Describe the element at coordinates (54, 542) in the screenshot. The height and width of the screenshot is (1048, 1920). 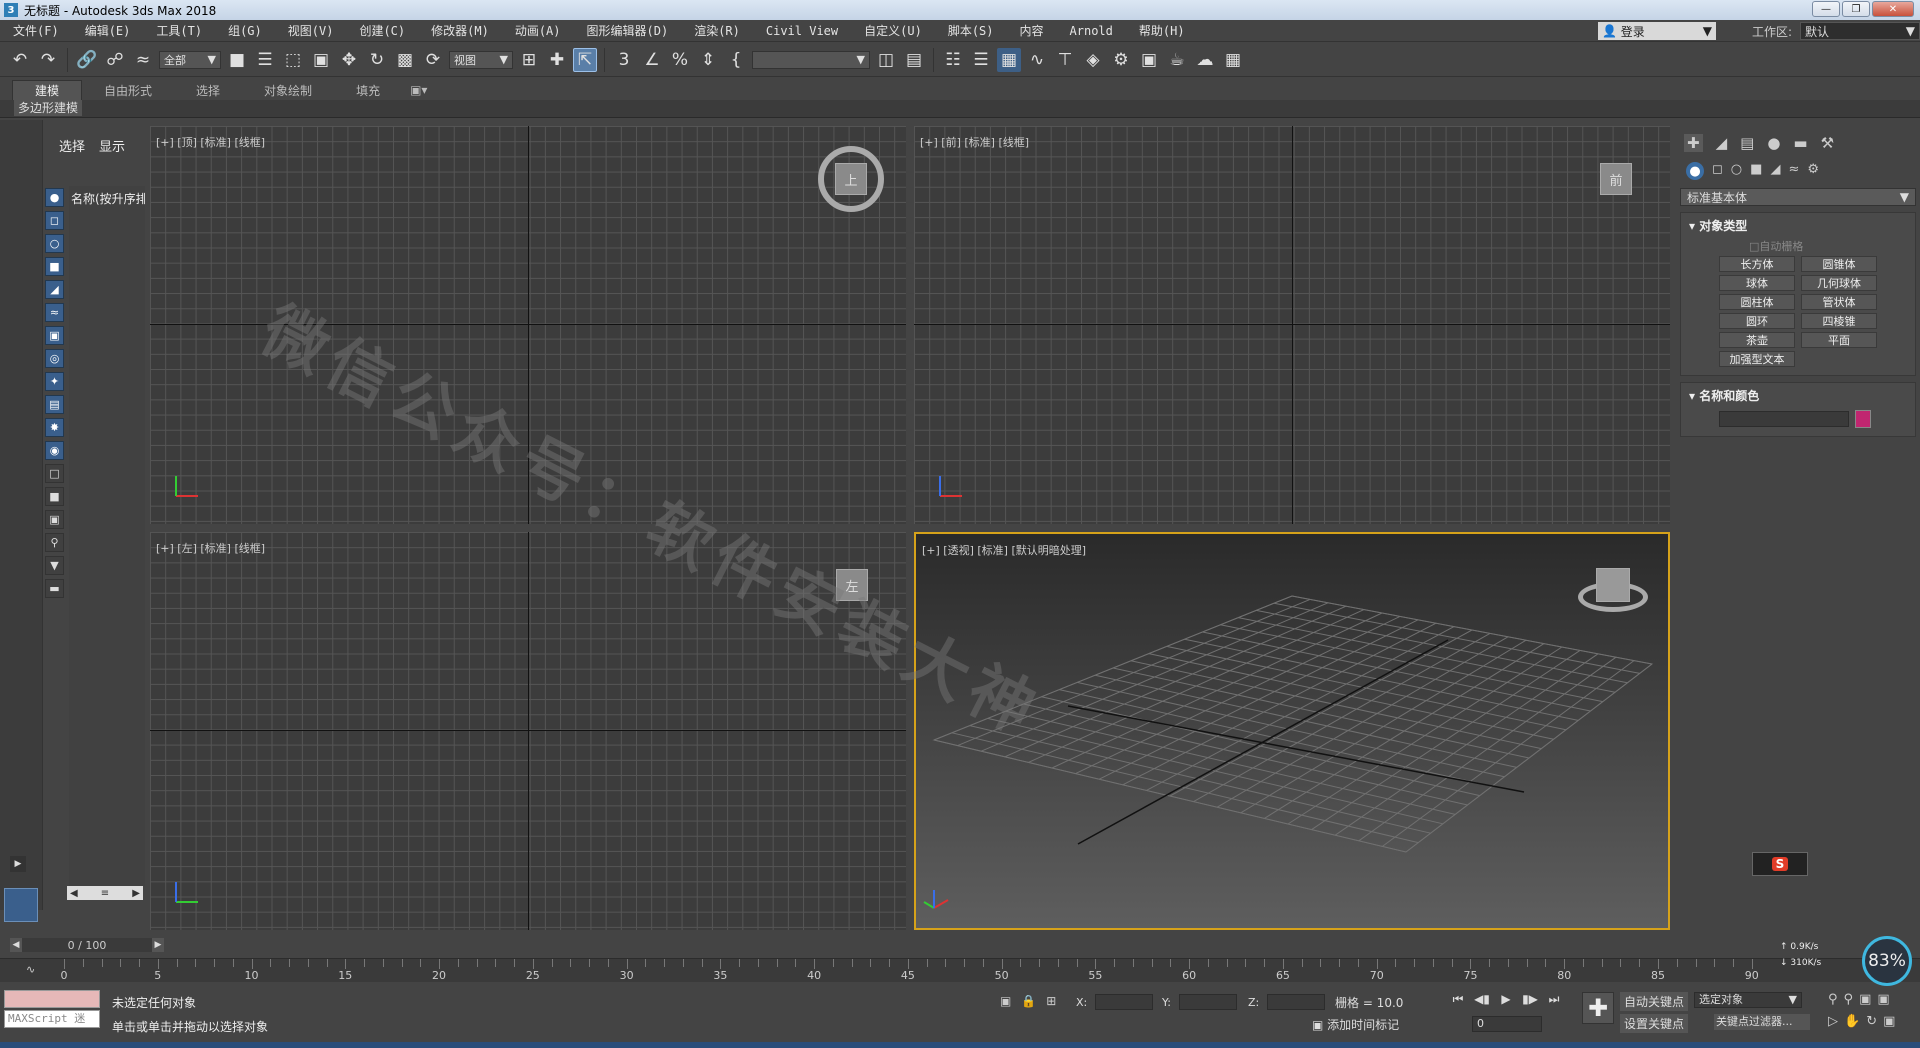
I see `find-icon: ⚲` at that location.